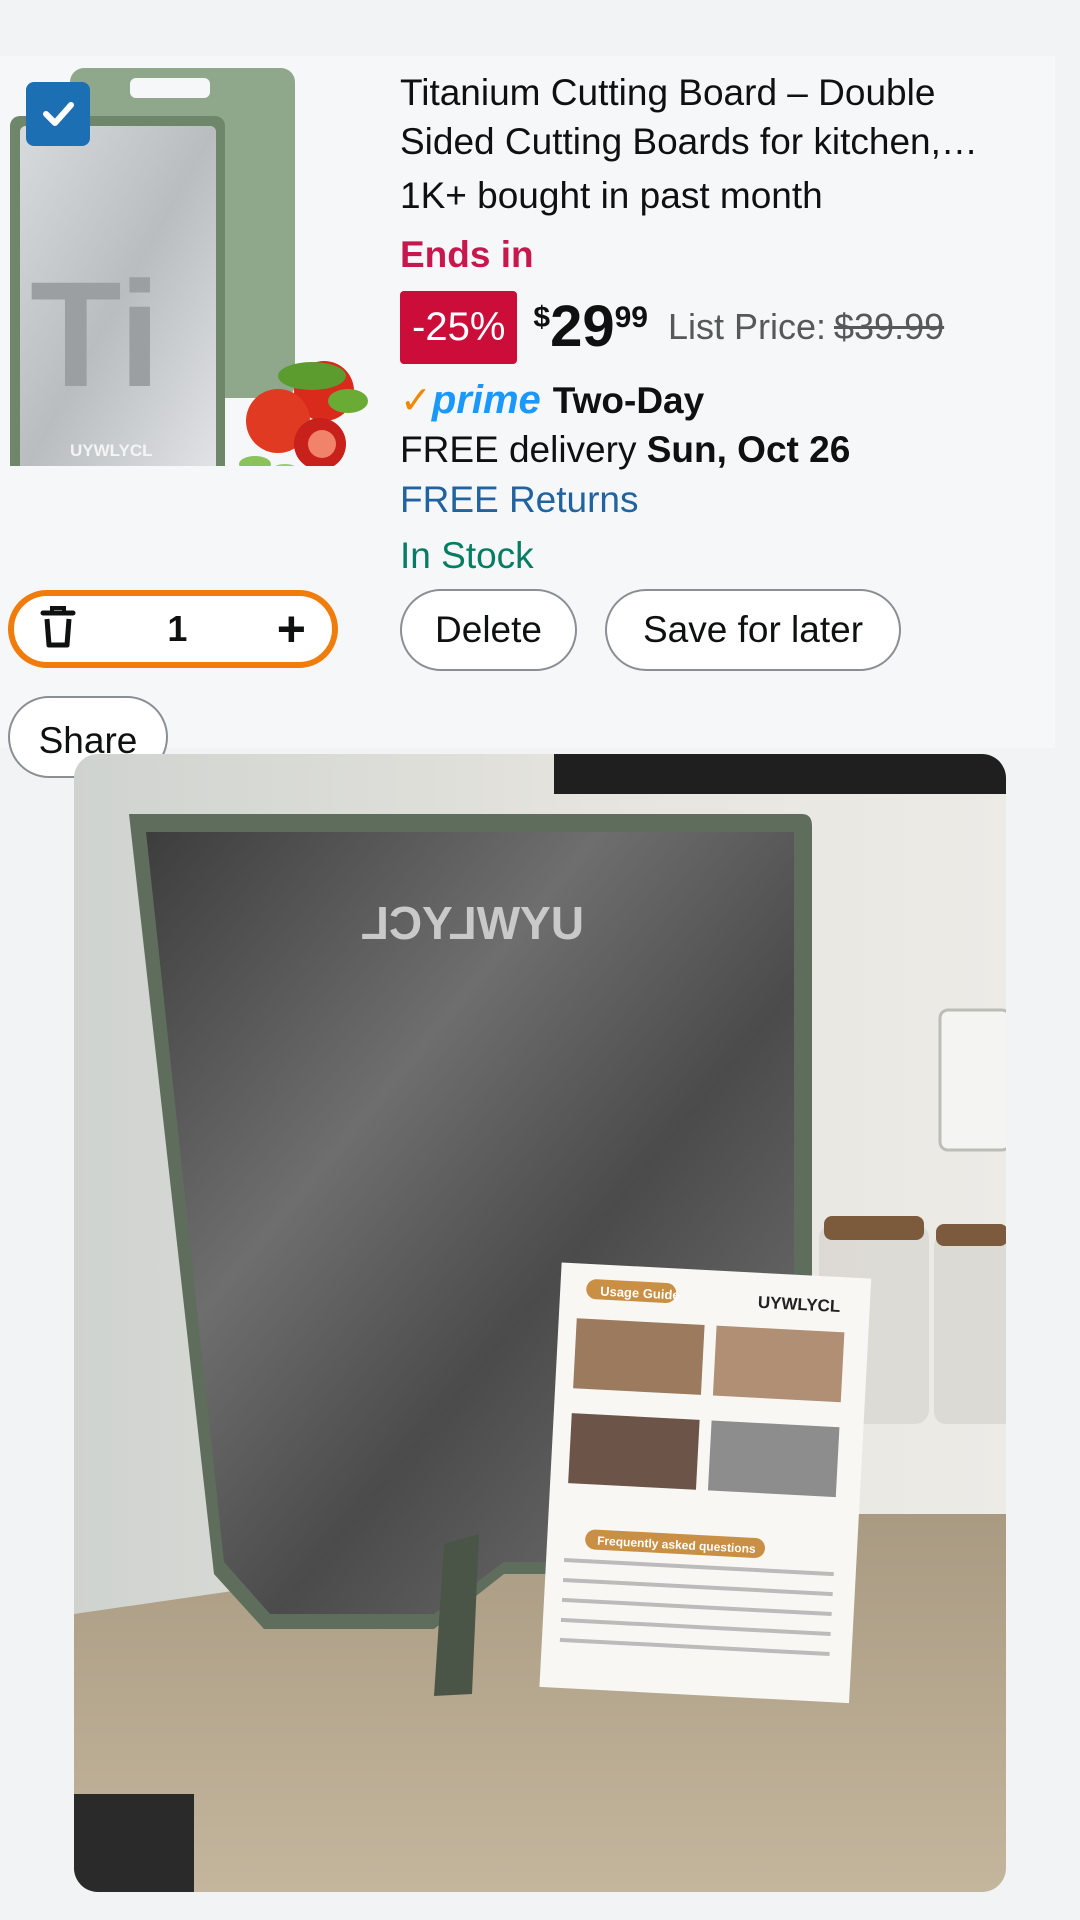  I want to click on list-price: List Price: $39.99, so click(806, 327).